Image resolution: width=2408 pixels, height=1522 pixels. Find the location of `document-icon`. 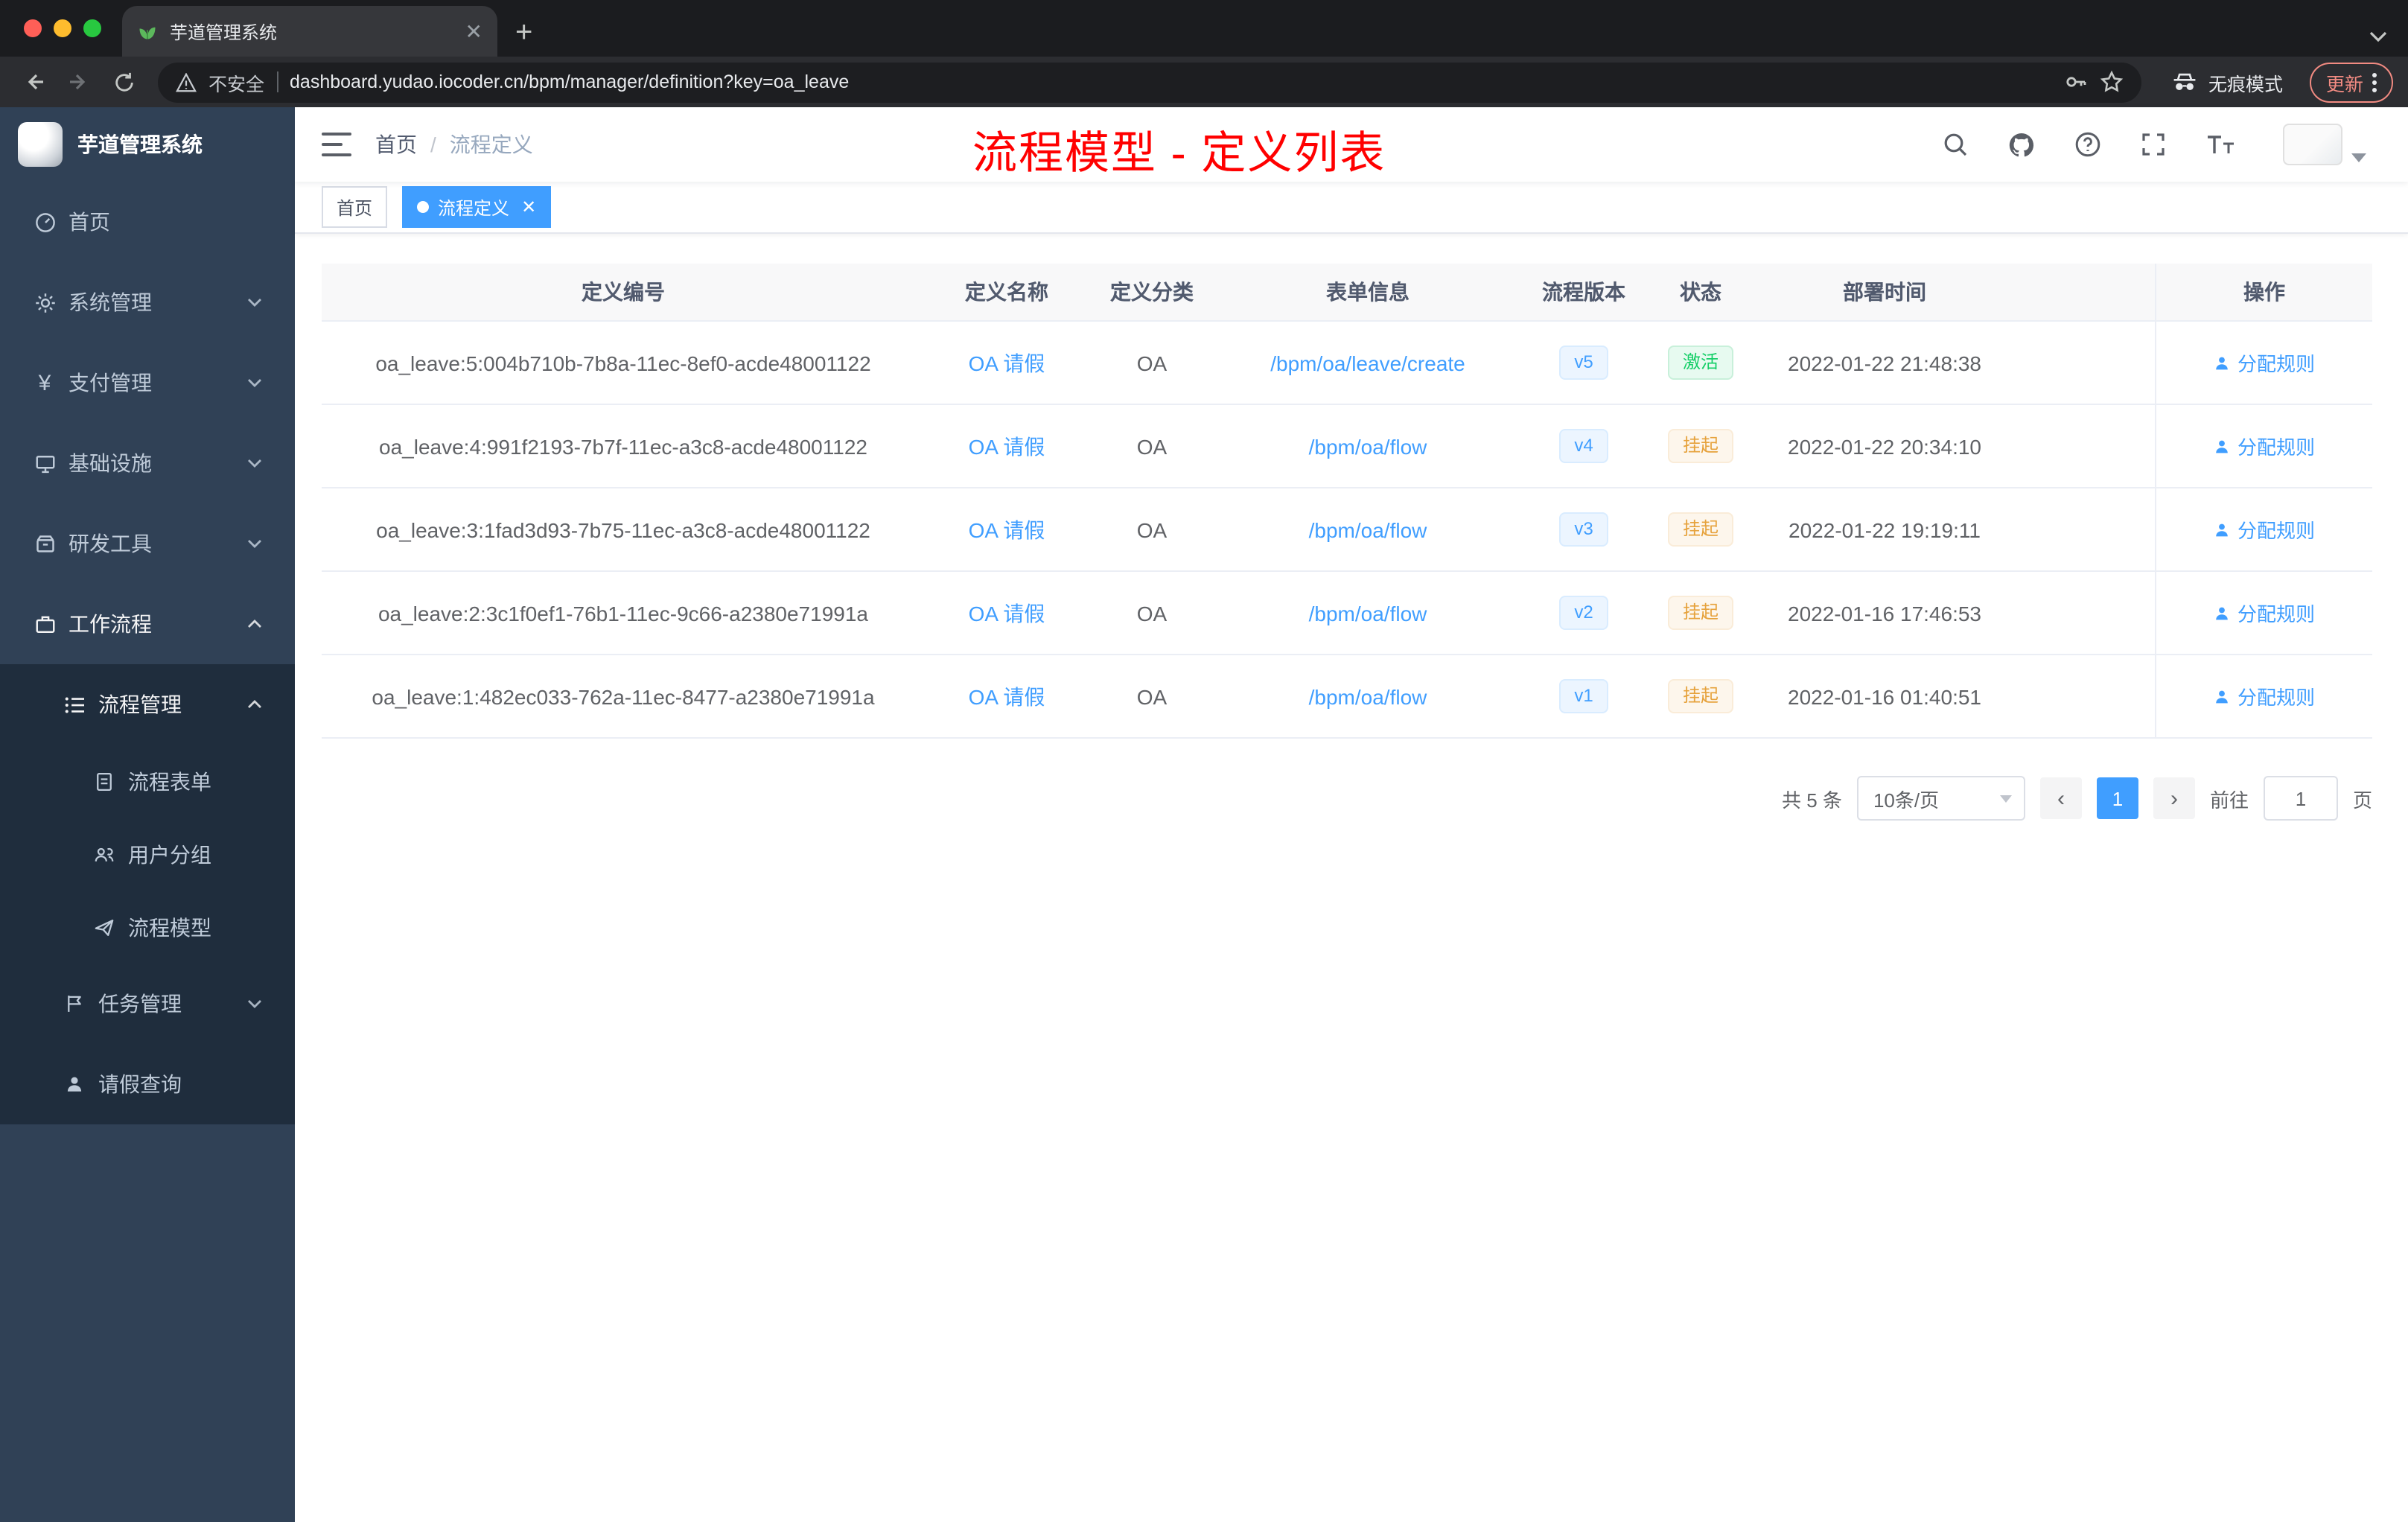

document-icon is located at coordinates (104, 781).